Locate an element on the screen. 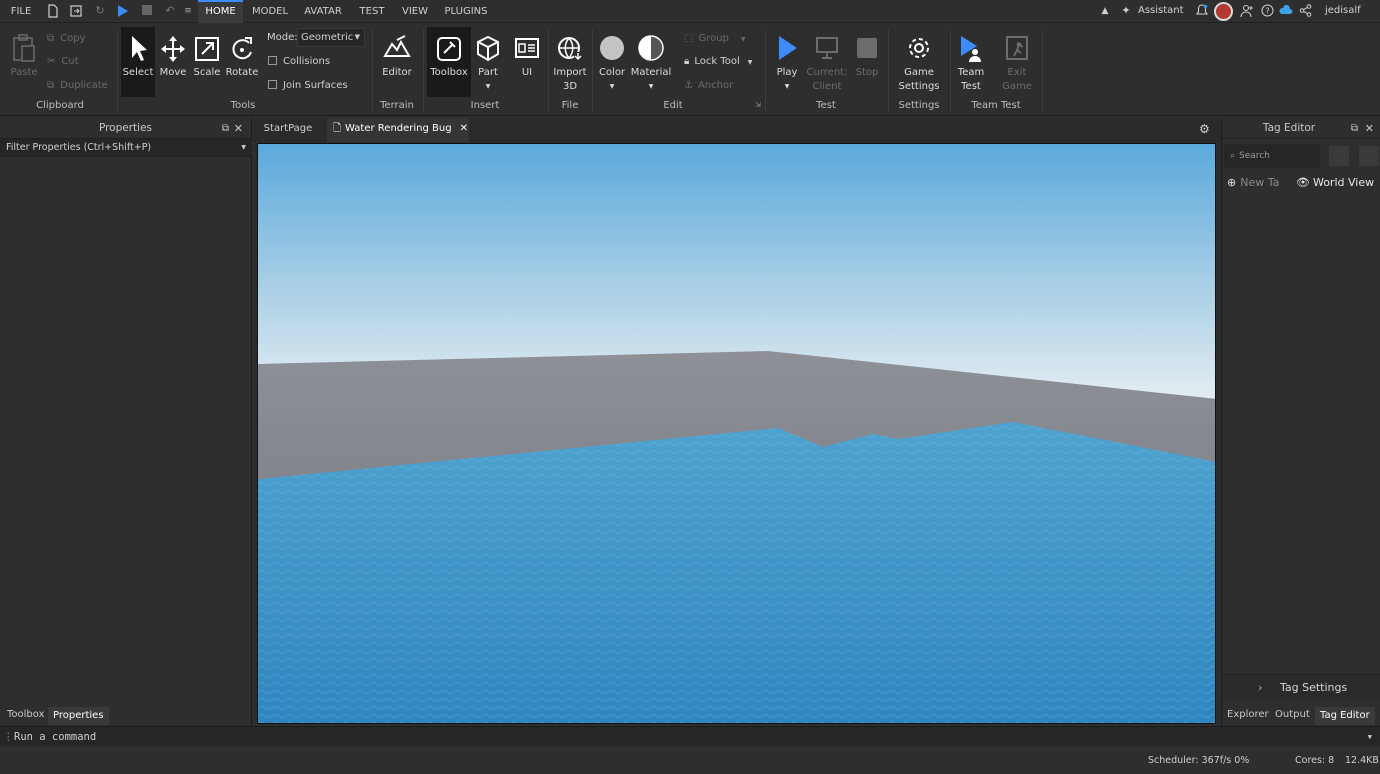 The image size is (1380, 774). duplicate-button: ⧉ Duplicate is located at coordinates (77, 85).